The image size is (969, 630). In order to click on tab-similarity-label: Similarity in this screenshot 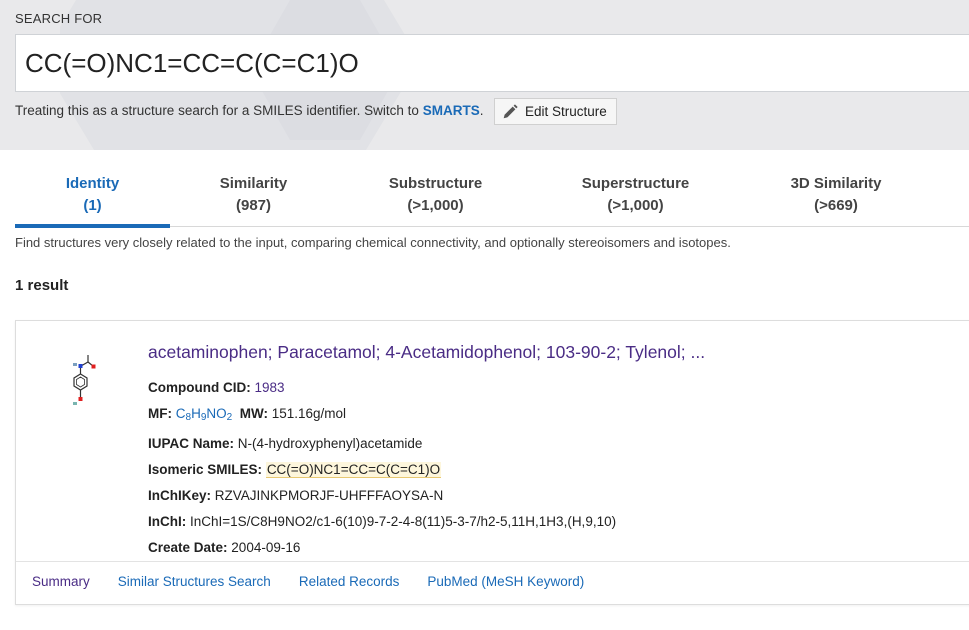, I will do `click(253, 183)`.